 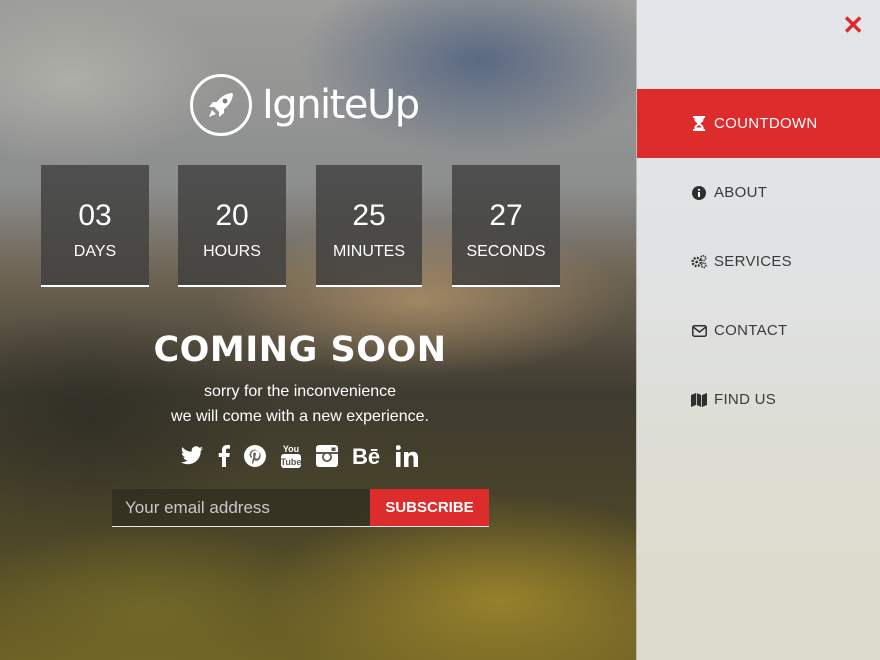 I want to click on menu-item-label: SERVICES, so click(x=753, y=261).